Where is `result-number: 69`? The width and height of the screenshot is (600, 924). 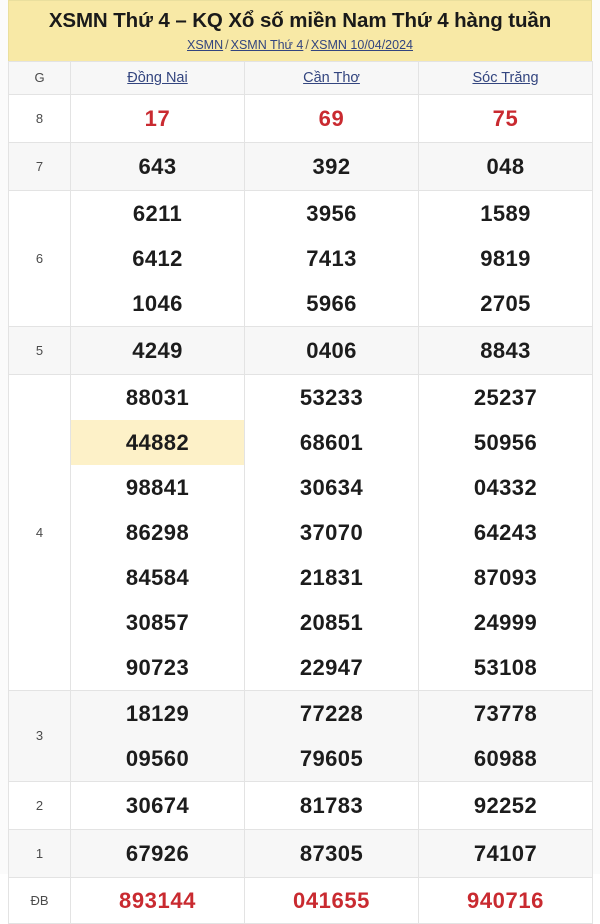
result-number: 69 is located at coordinates (331, 118).